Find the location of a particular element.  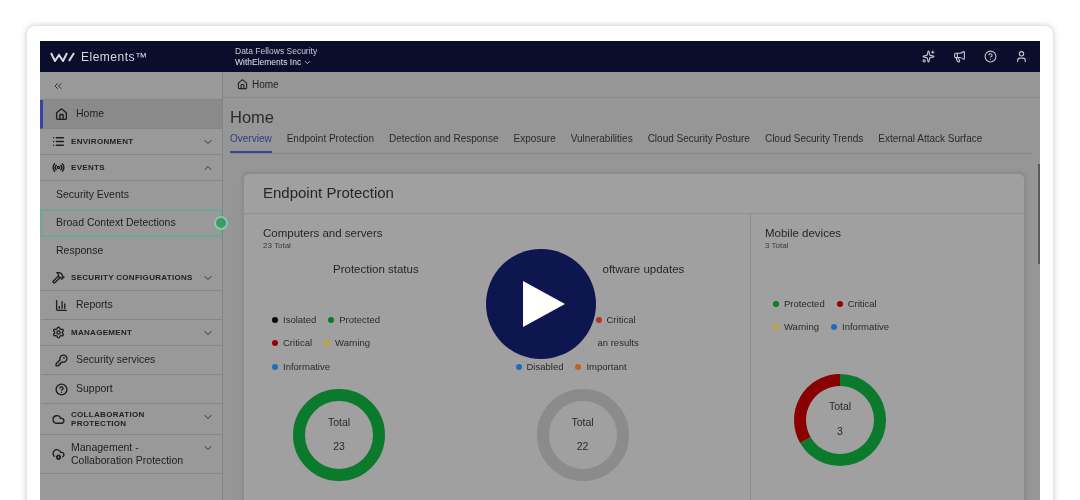

section-title: Computers and servers is located at coordinates (323, 233).